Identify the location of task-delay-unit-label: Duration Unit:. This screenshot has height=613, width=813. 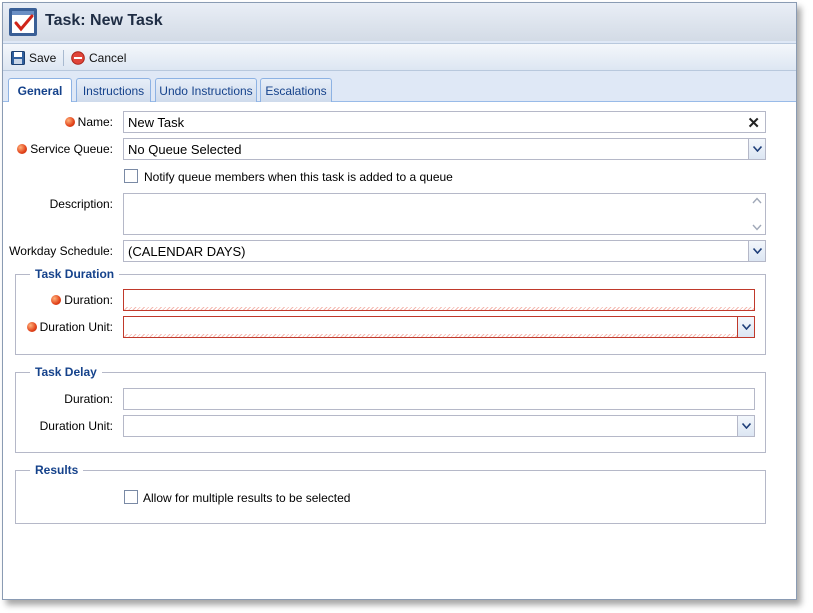
(76, 426).